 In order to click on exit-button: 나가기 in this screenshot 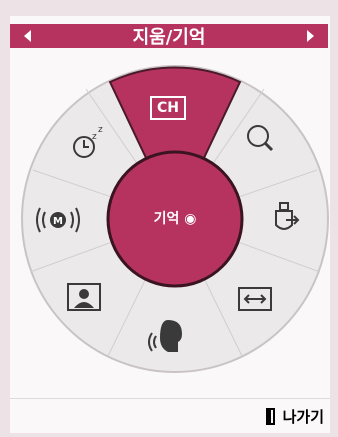, I will do `click(294, 416)`.